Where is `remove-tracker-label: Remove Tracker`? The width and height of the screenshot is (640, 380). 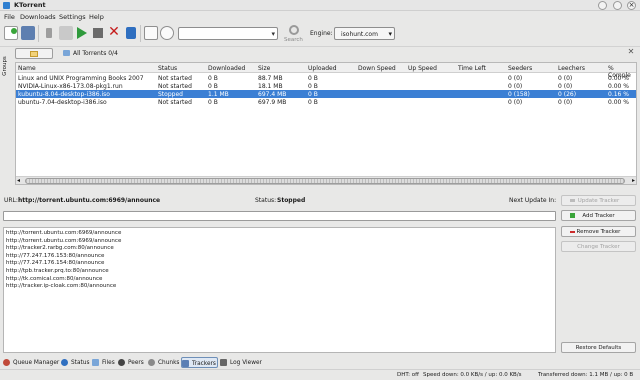 remove-tracker-label: Remove Tracker is located at coordinates (598, 232).